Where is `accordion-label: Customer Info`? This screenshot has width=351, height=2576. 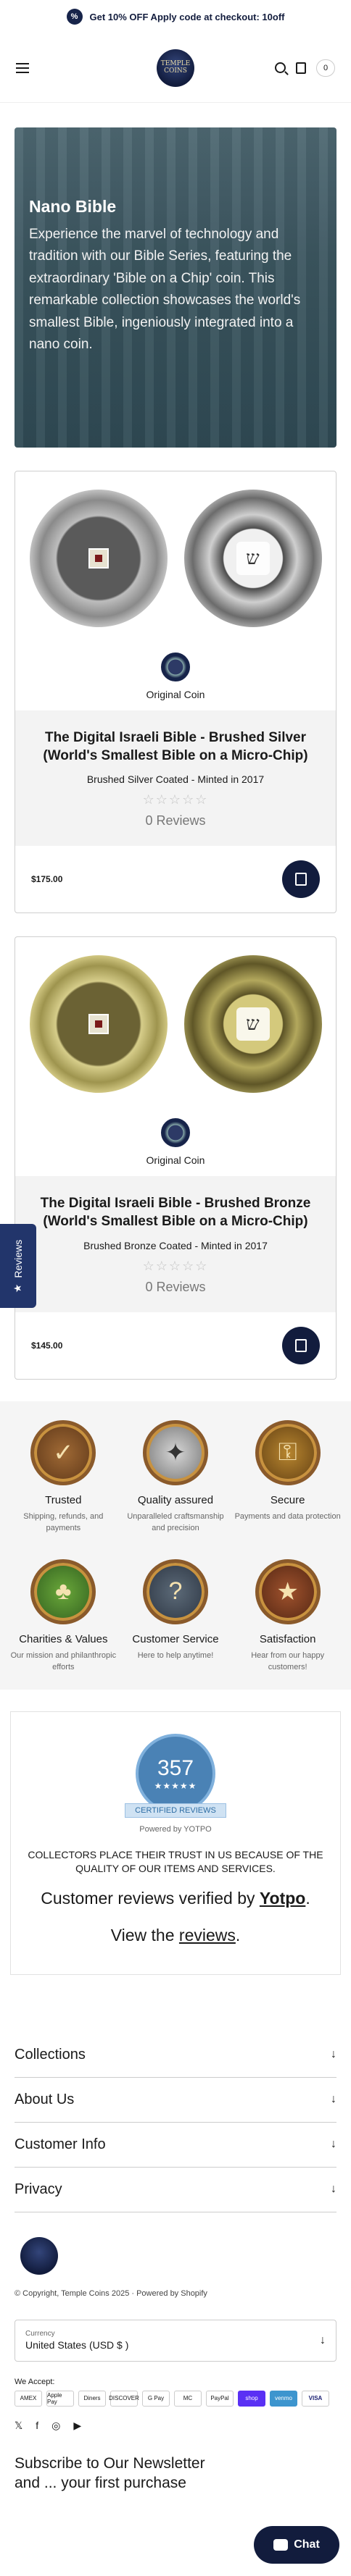 accordion-label: Customer Info is located at coordinates (60, 2144).